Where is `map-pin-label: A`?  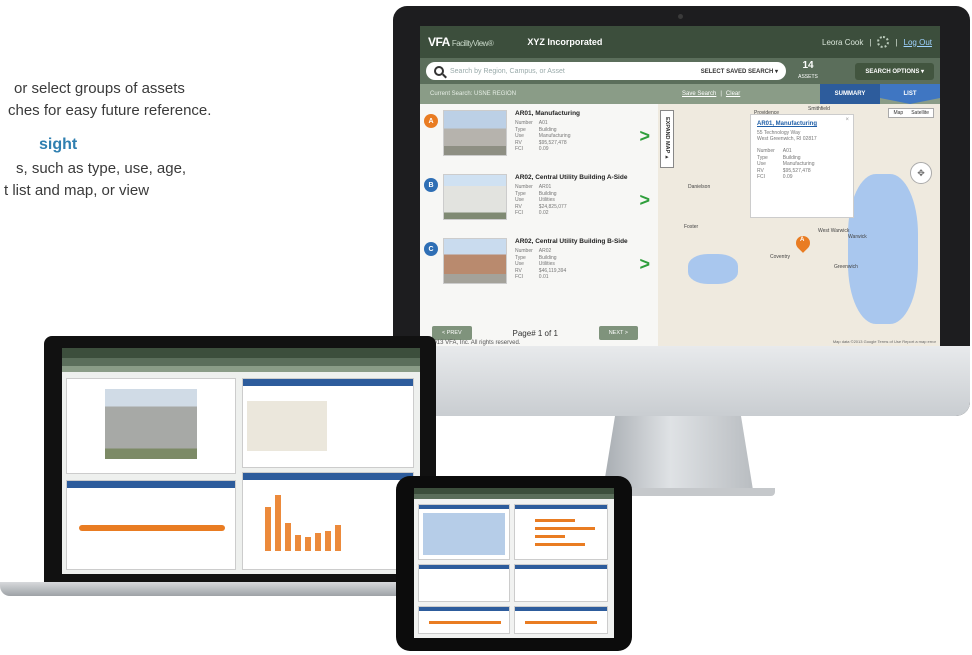 map-pin-label: A is located at coordinates (802, 240).